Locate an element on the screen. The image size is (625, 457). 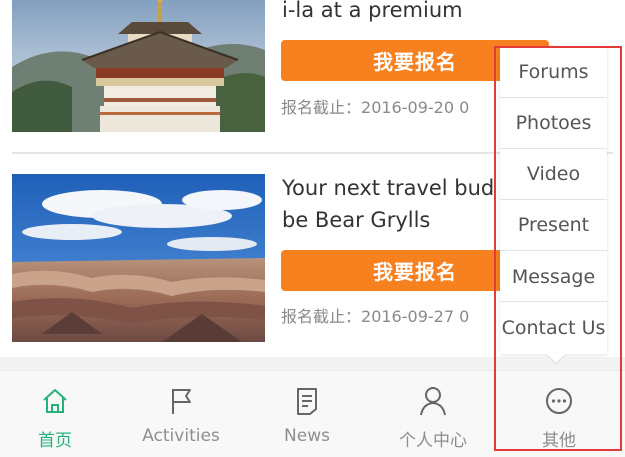
flag-icon is located at coordinates (181, 401).